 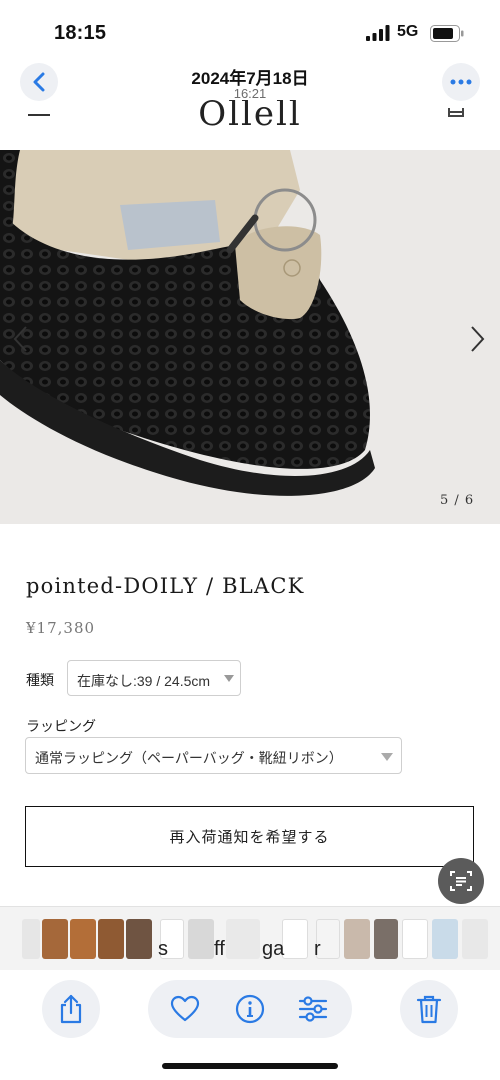 What do you see at coordinates (456, 112) in the screenshot?
I see `cart-icon` at bounding box center [456, 112].